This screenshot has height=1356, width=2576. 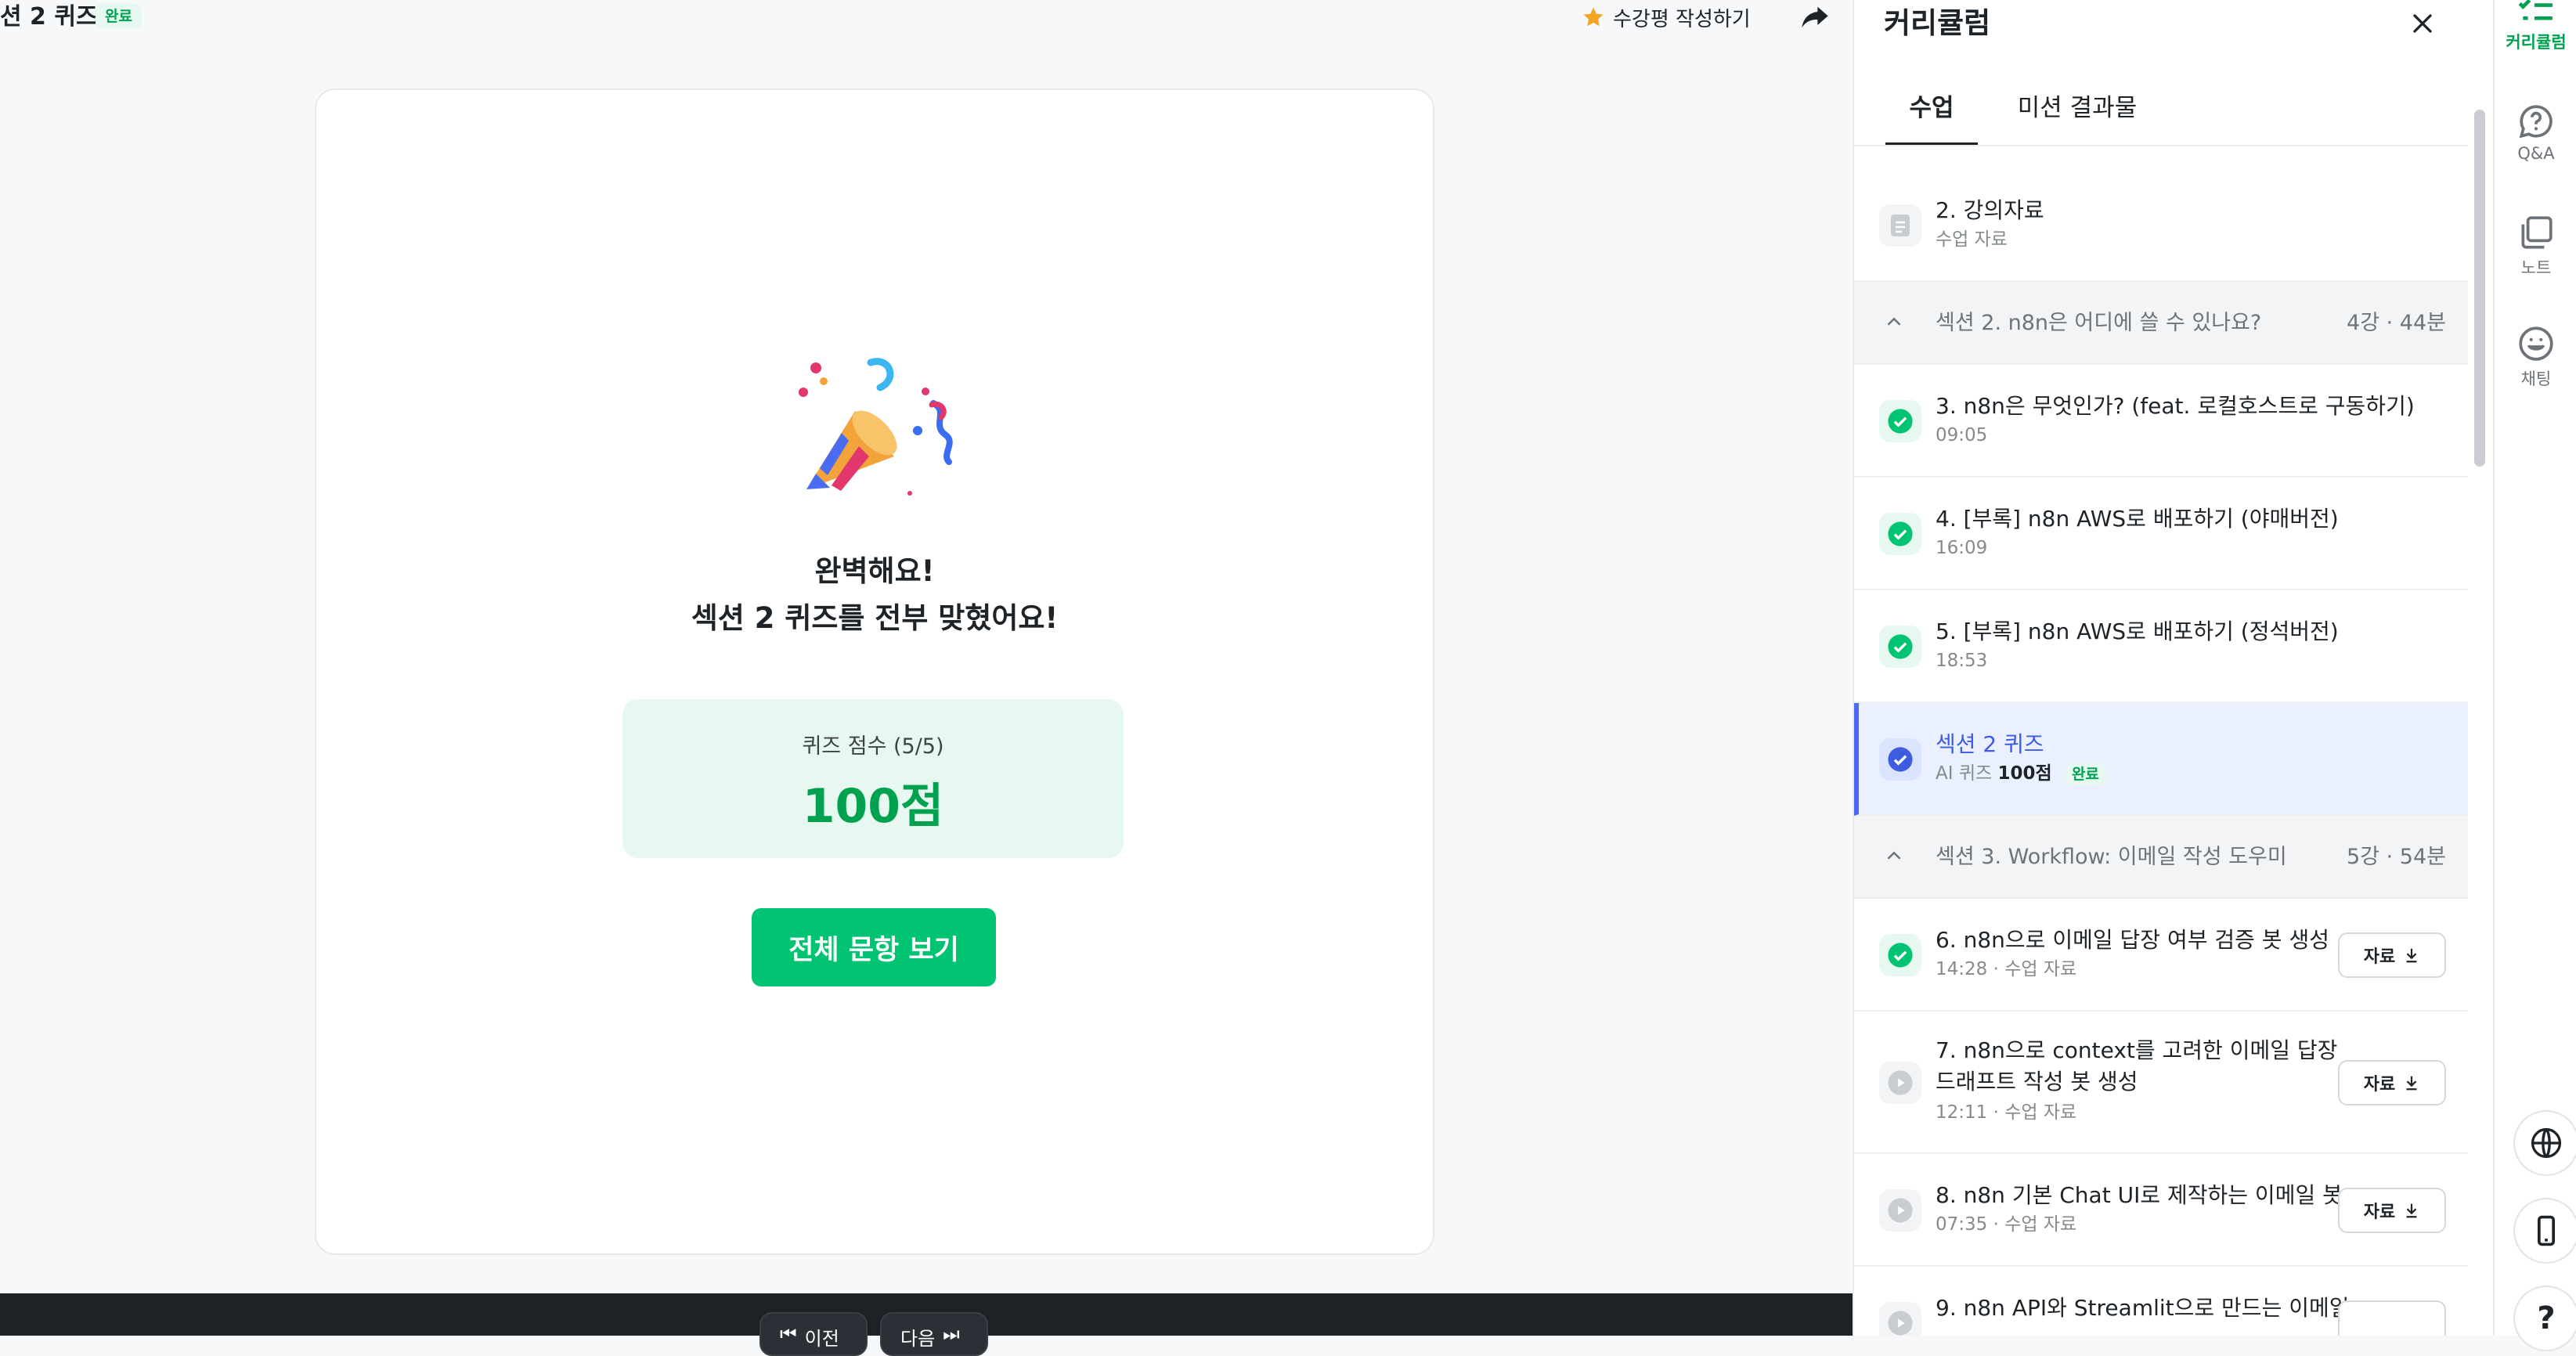 I want to click on rail-qa-label: Q&A, so click(x=2536, y=153).